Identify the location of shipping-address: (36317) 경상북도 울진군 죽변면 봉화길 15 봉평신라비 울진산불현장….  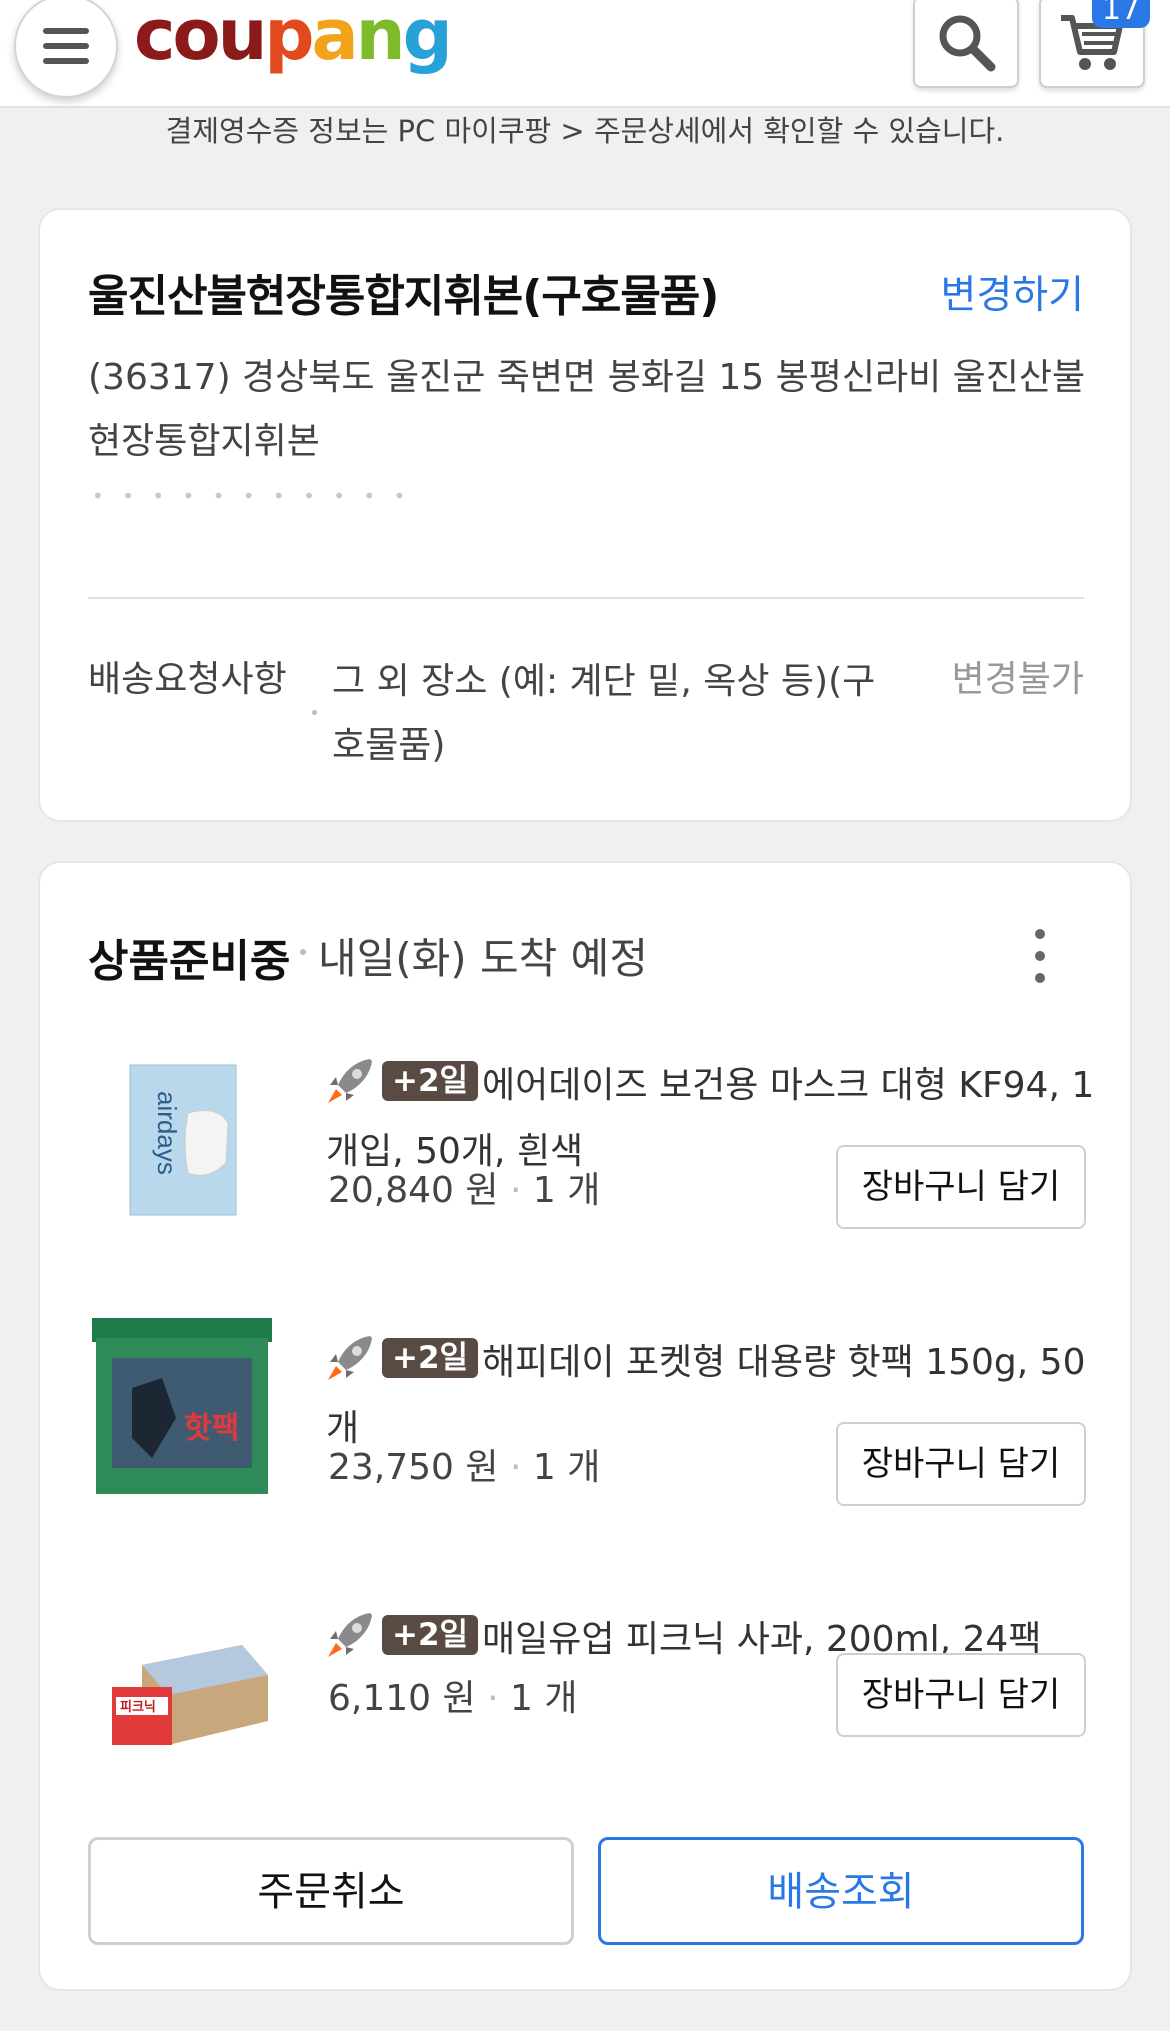
(587, 409).